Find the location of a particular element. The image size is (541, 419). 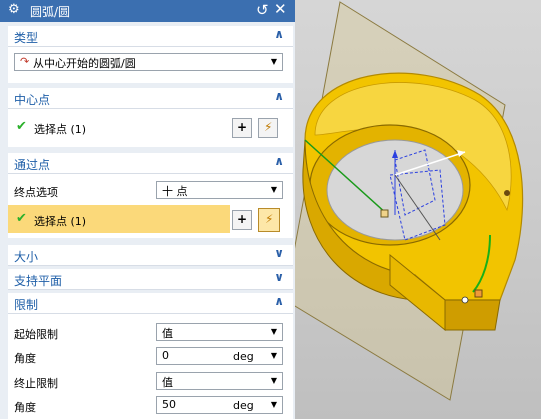

endpoint-option-value: 十 点 is located at coordinates (175, 191).